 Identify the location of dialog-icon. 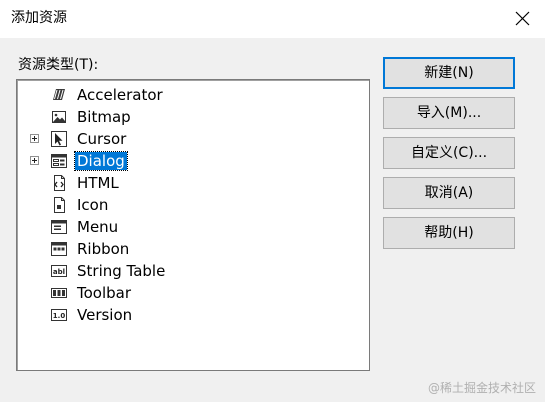
(59, 161).